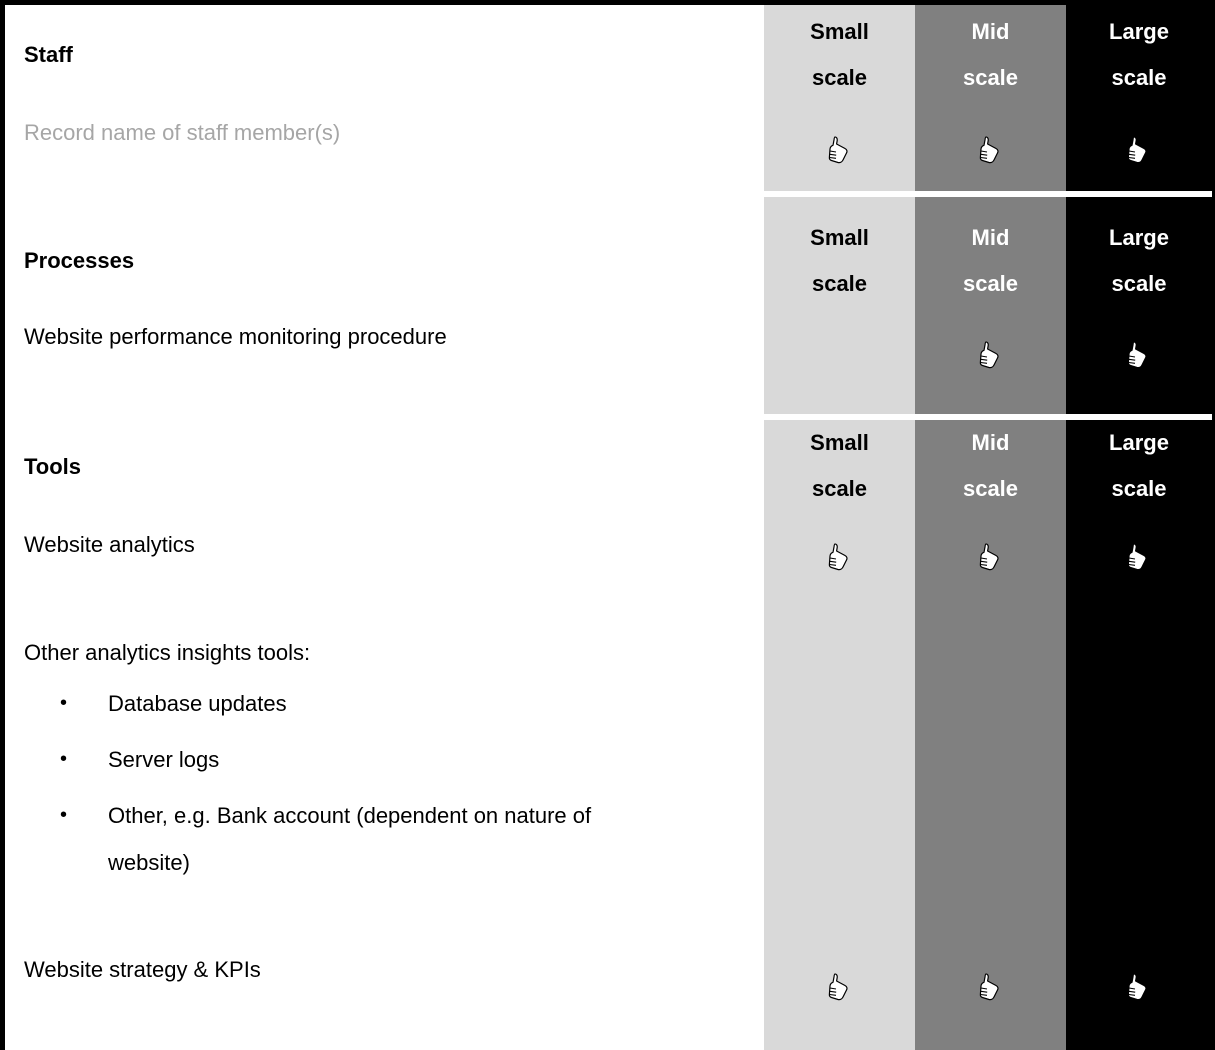 This screenshot has width=1215, height=1050. Describe the element at coordinates (164, 759) in the screenshot. I see `bullet-item: Server logs` at that location.